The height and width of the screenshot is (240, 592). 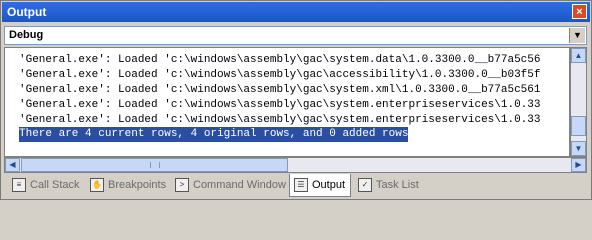 I want to click on output-icon: ☰, so click(x=301, y=185).